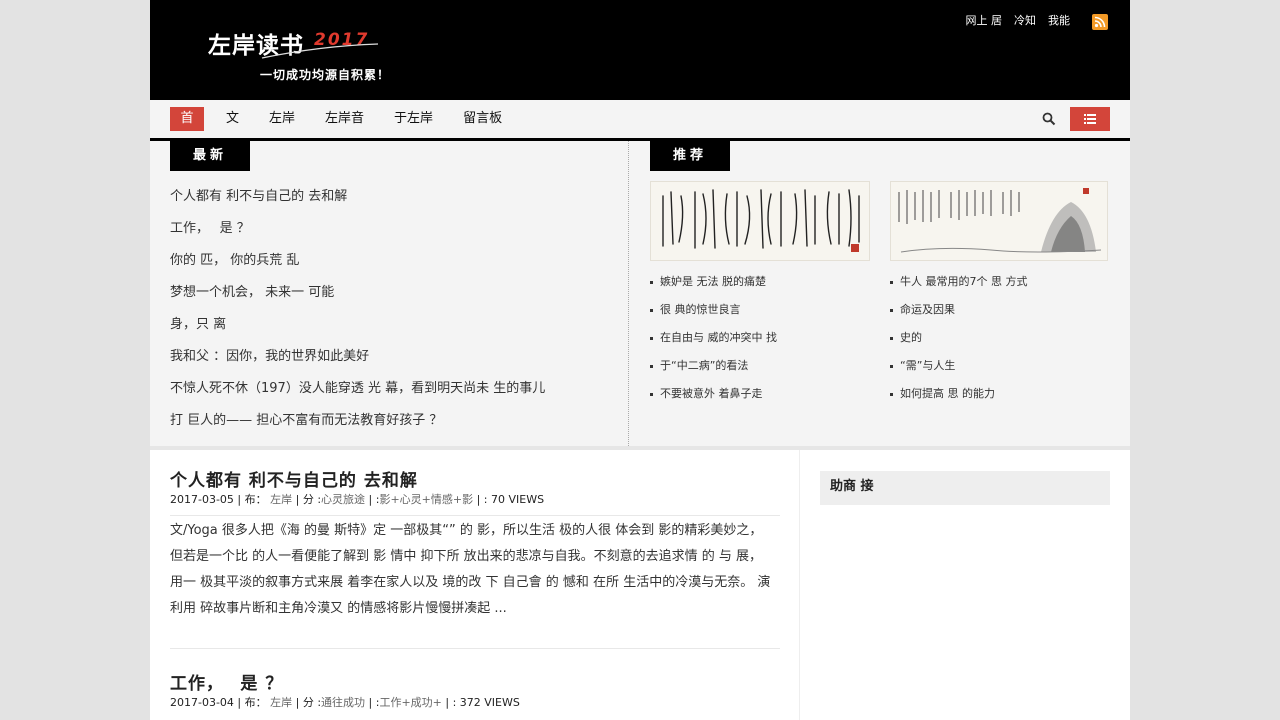 The width and height of the screenshot is (1280, 720). Describe the element at coordinates (357, 297) in the screenshot. I see `latest-item: 梦想一个机会， 未来一 可能` at that location.